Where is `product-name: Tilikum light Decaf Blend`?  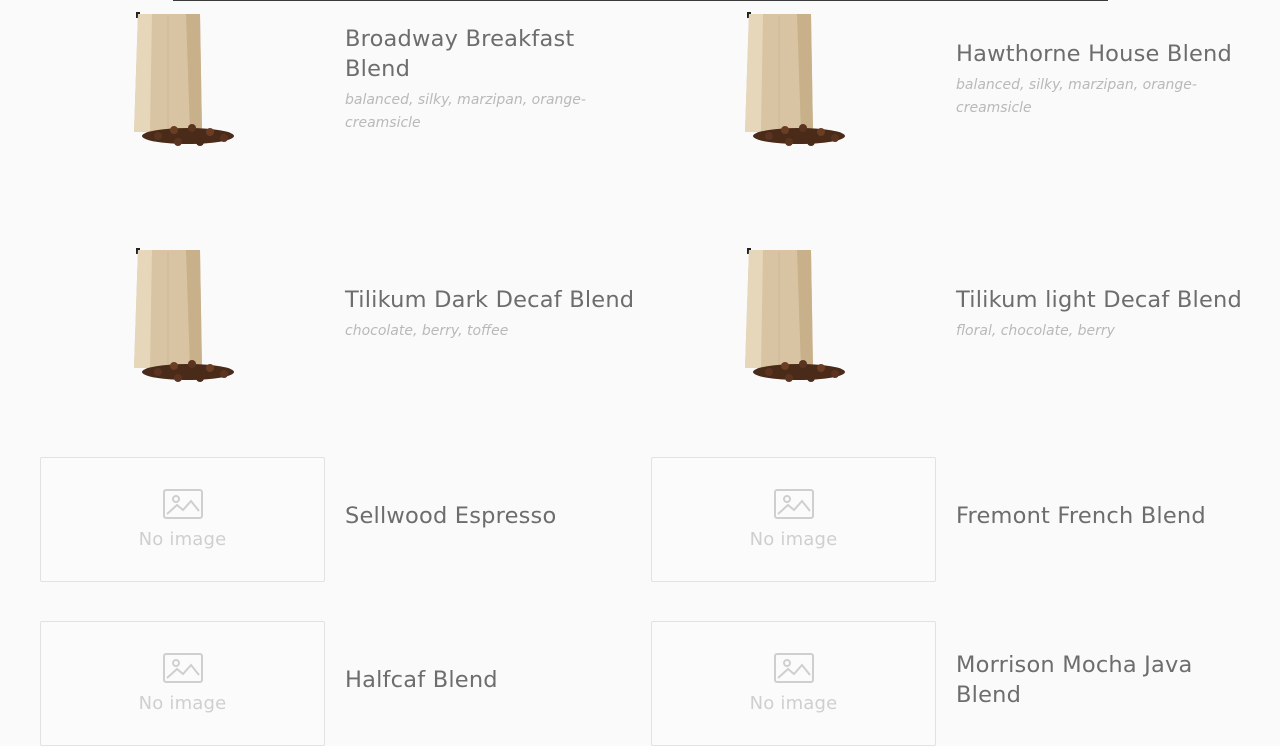
product-name: Tilikum light Decaf Blend is located at coordinates (1099, 300).